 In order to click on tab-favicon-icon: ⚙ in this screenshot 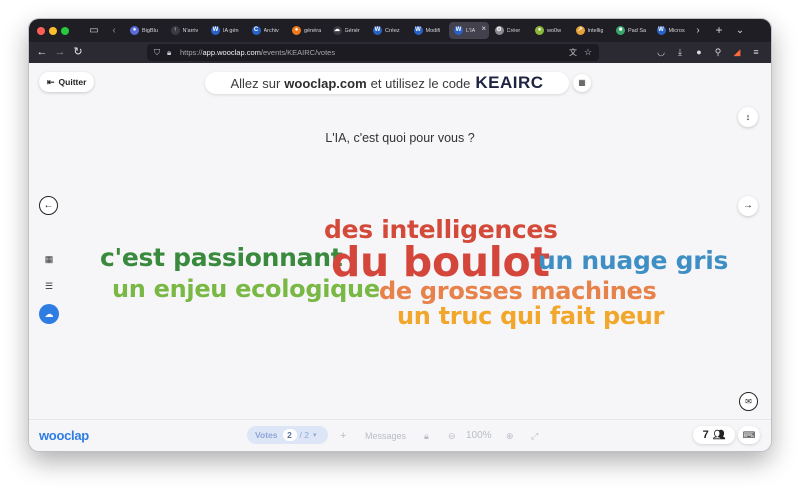, I will do `click(499, 30)`.